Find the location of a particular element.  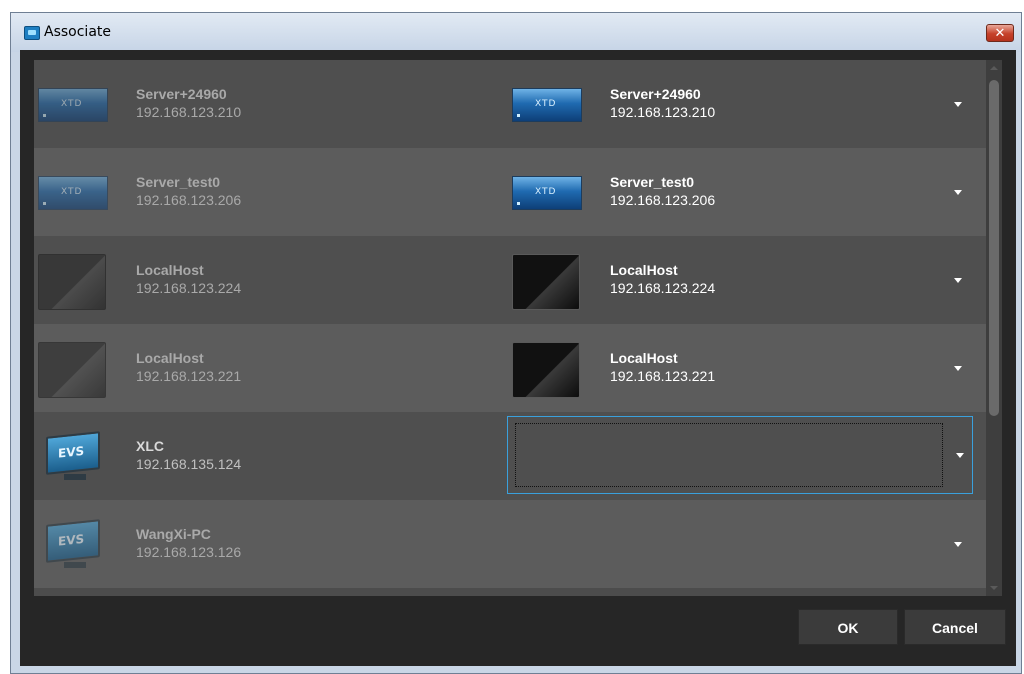

cancel-button: Cancel is located at coordinates (955, 627).